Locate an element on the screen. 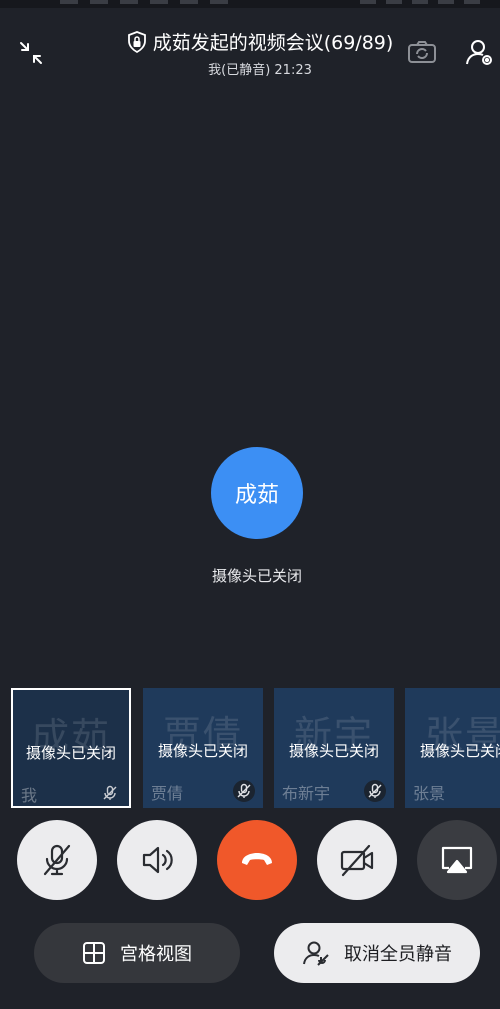 This screenshot has width=500, height=1009. unmute-all-button: 取消全员静音 is located at coordinates (377, 953).